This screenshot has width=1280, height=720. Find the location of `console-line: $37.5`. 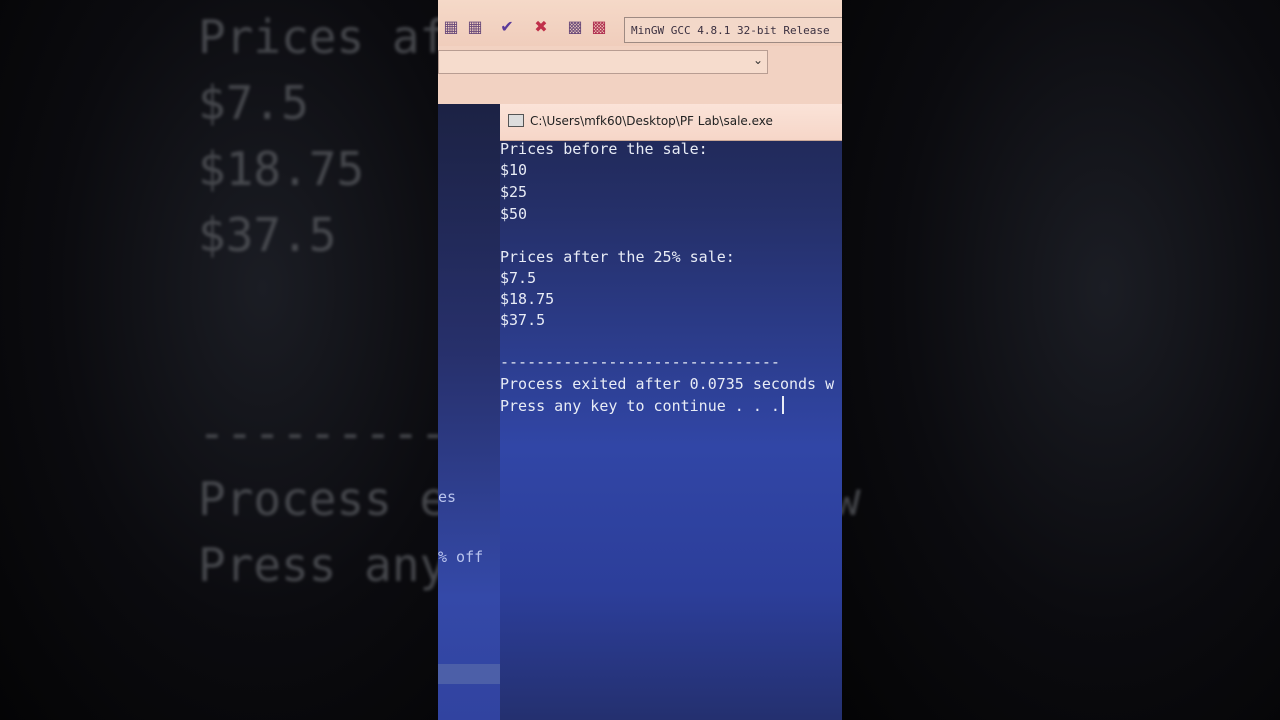

console-line: $37.5 is located at coordinates (523, 320).